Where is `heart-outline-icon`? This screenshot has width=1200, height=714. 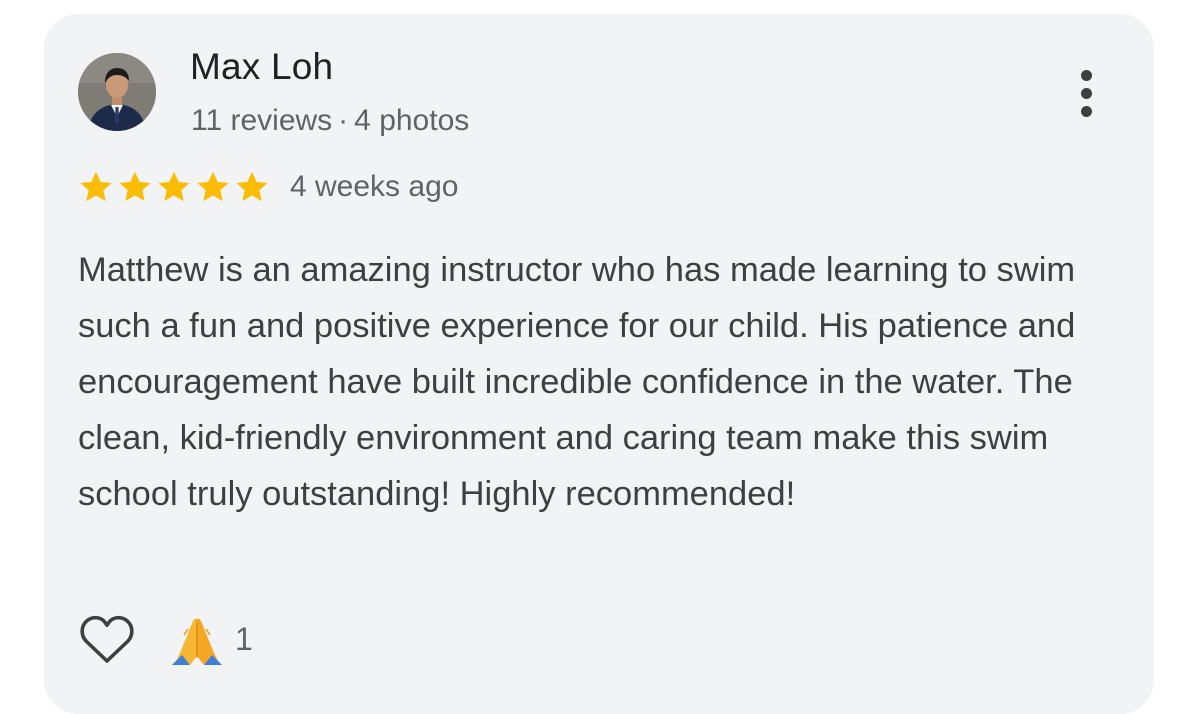
heart-outline-icon is located at coordinates (107, 639).